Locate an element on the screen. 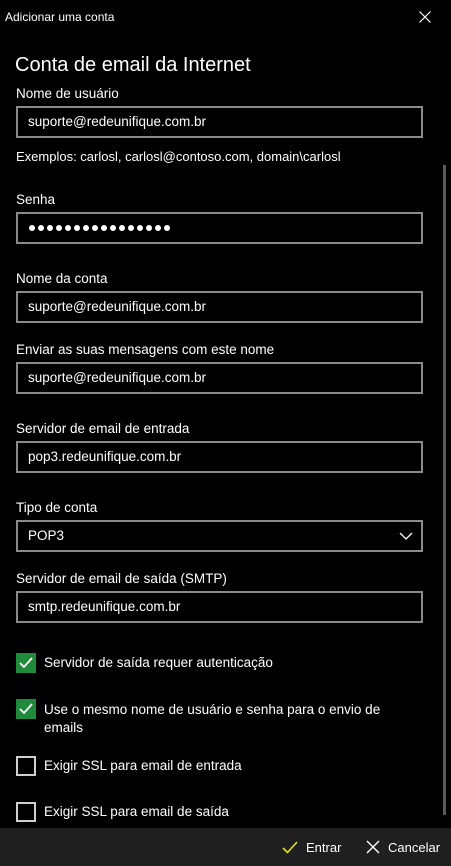  sign-in-button: Entrar is located at coordinates (311, 847).